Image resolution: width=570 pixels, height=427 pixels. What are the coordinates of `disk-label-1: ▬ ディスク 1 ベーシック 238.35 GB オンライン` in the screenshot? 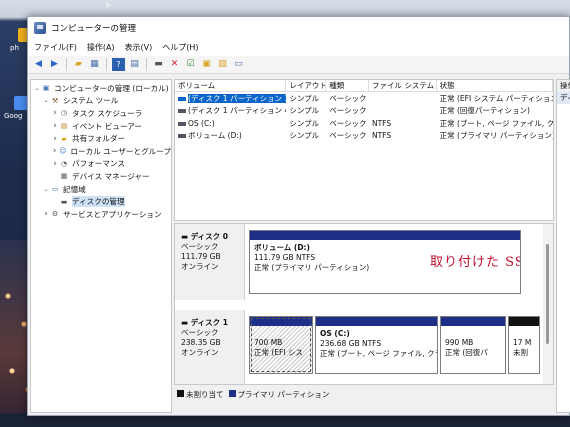 It's located at (210, 347).